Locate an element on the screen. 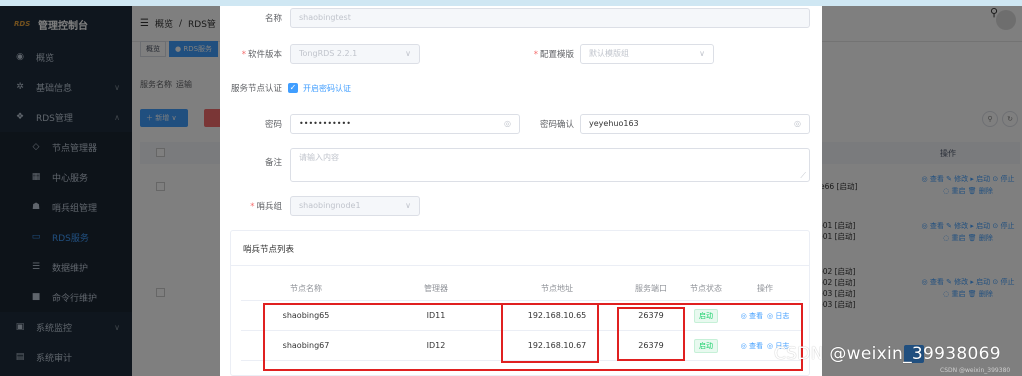  sentinel-select: shaobingnode1 ∨ is located at coordinates (355, 206).